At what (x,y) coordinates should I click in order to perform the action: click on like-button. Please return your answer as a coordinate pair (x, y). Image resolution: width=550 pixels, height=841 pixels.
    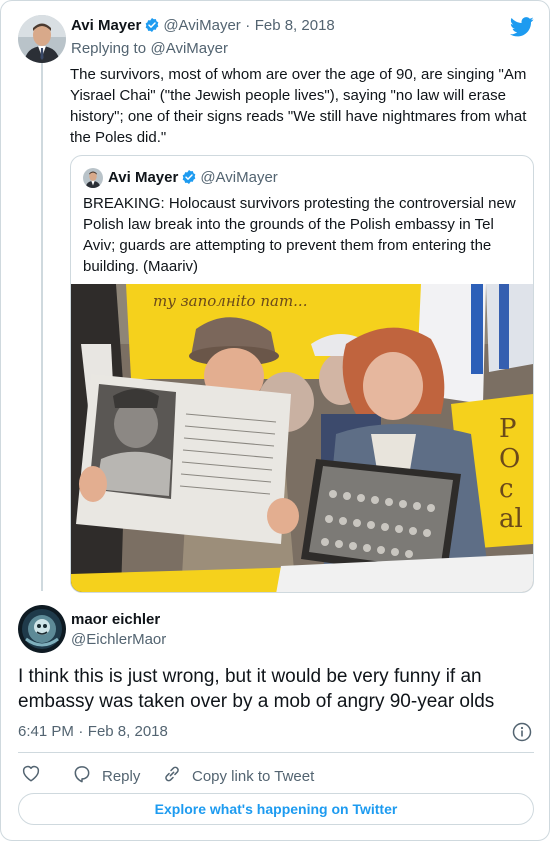
    Looking at the image, I should click on (36, 775).